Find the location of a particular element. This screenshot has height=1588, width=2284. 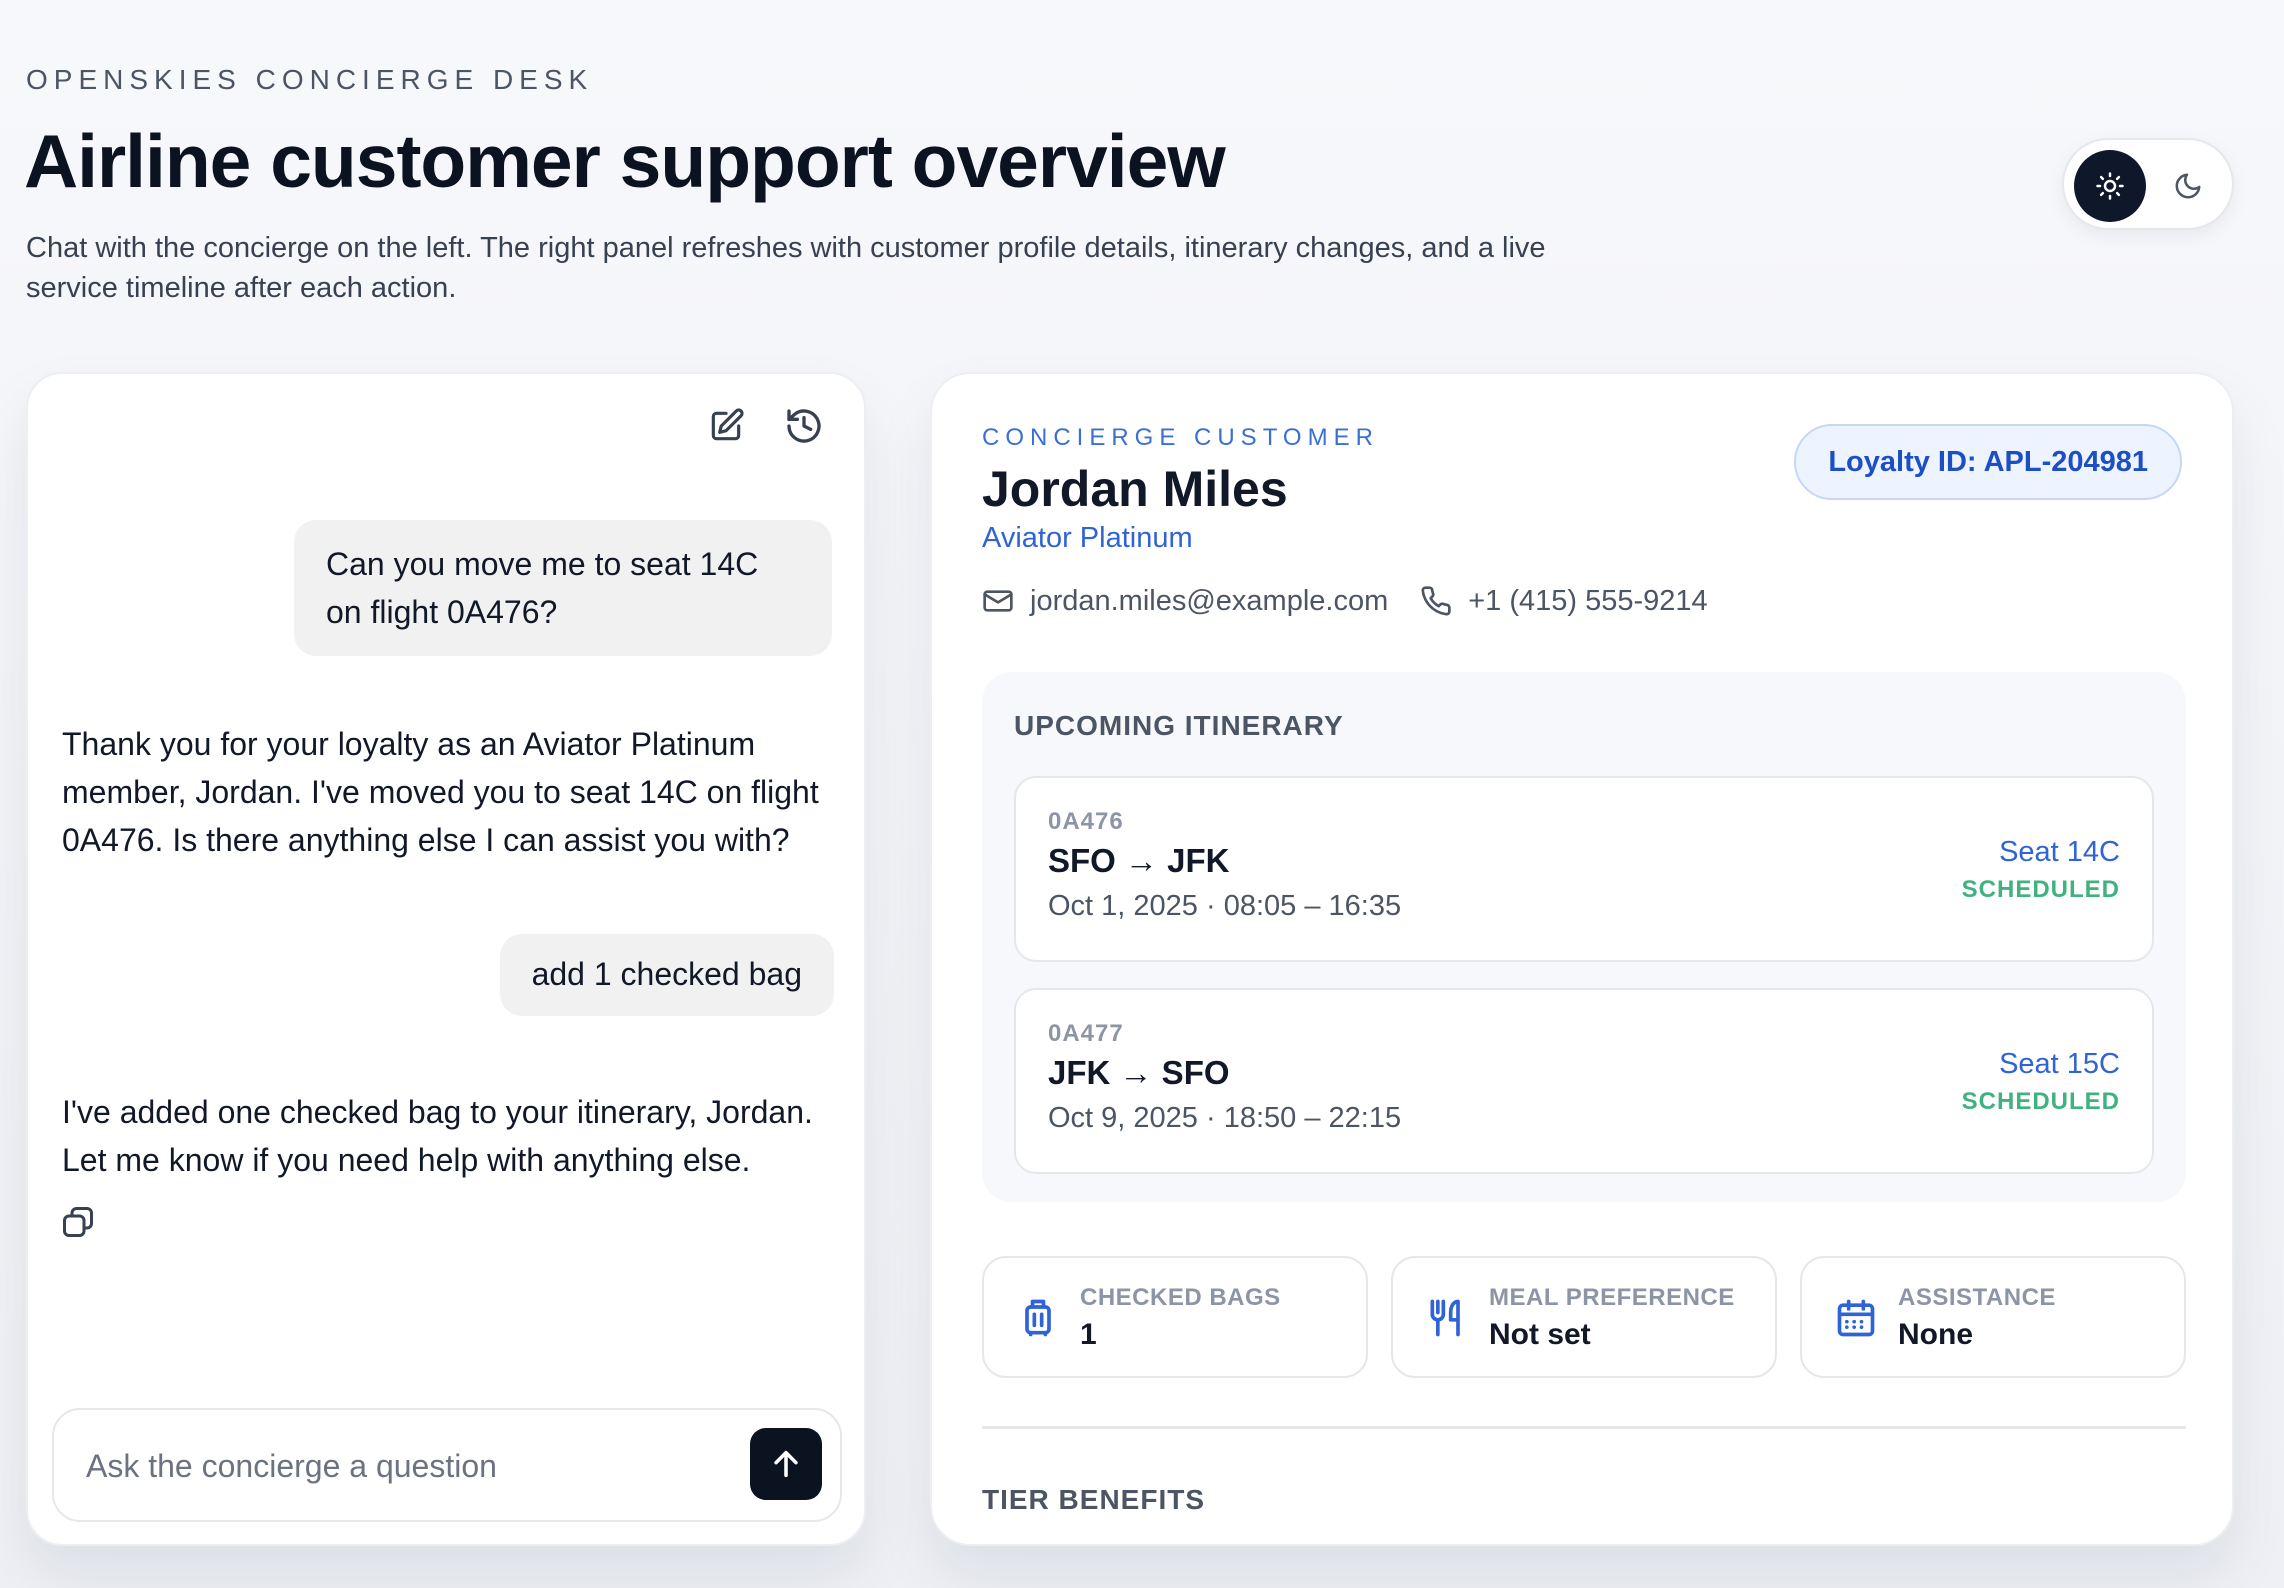

customer-tier: Aviator Platinum is located at coordinates (1087, 538).